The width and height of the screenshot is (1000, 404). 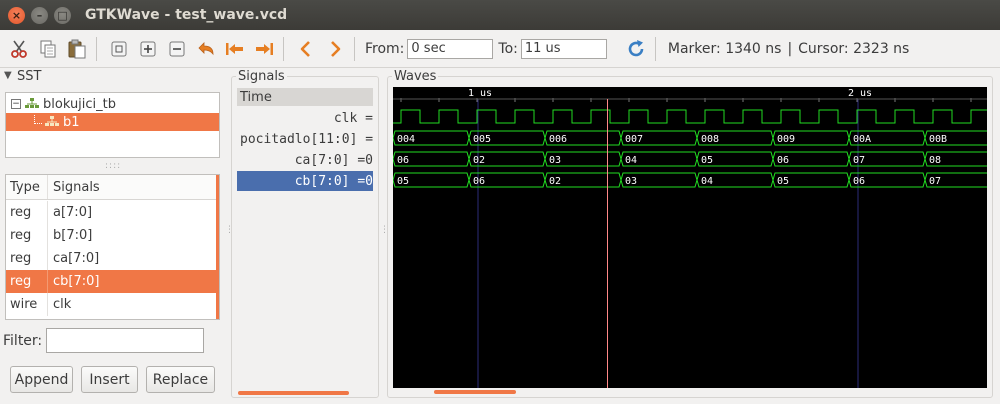 I want to click on signal-row-clk: clk =, so click(x=305, y=118).